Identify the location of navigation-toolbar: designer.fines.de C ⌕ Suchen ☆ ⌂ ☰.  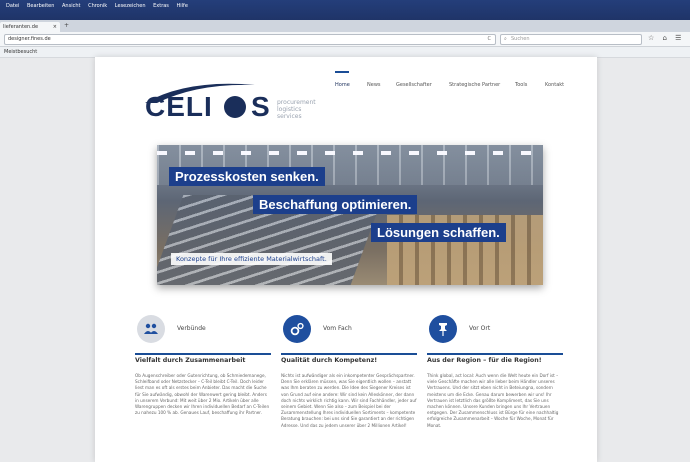
(345, 39).